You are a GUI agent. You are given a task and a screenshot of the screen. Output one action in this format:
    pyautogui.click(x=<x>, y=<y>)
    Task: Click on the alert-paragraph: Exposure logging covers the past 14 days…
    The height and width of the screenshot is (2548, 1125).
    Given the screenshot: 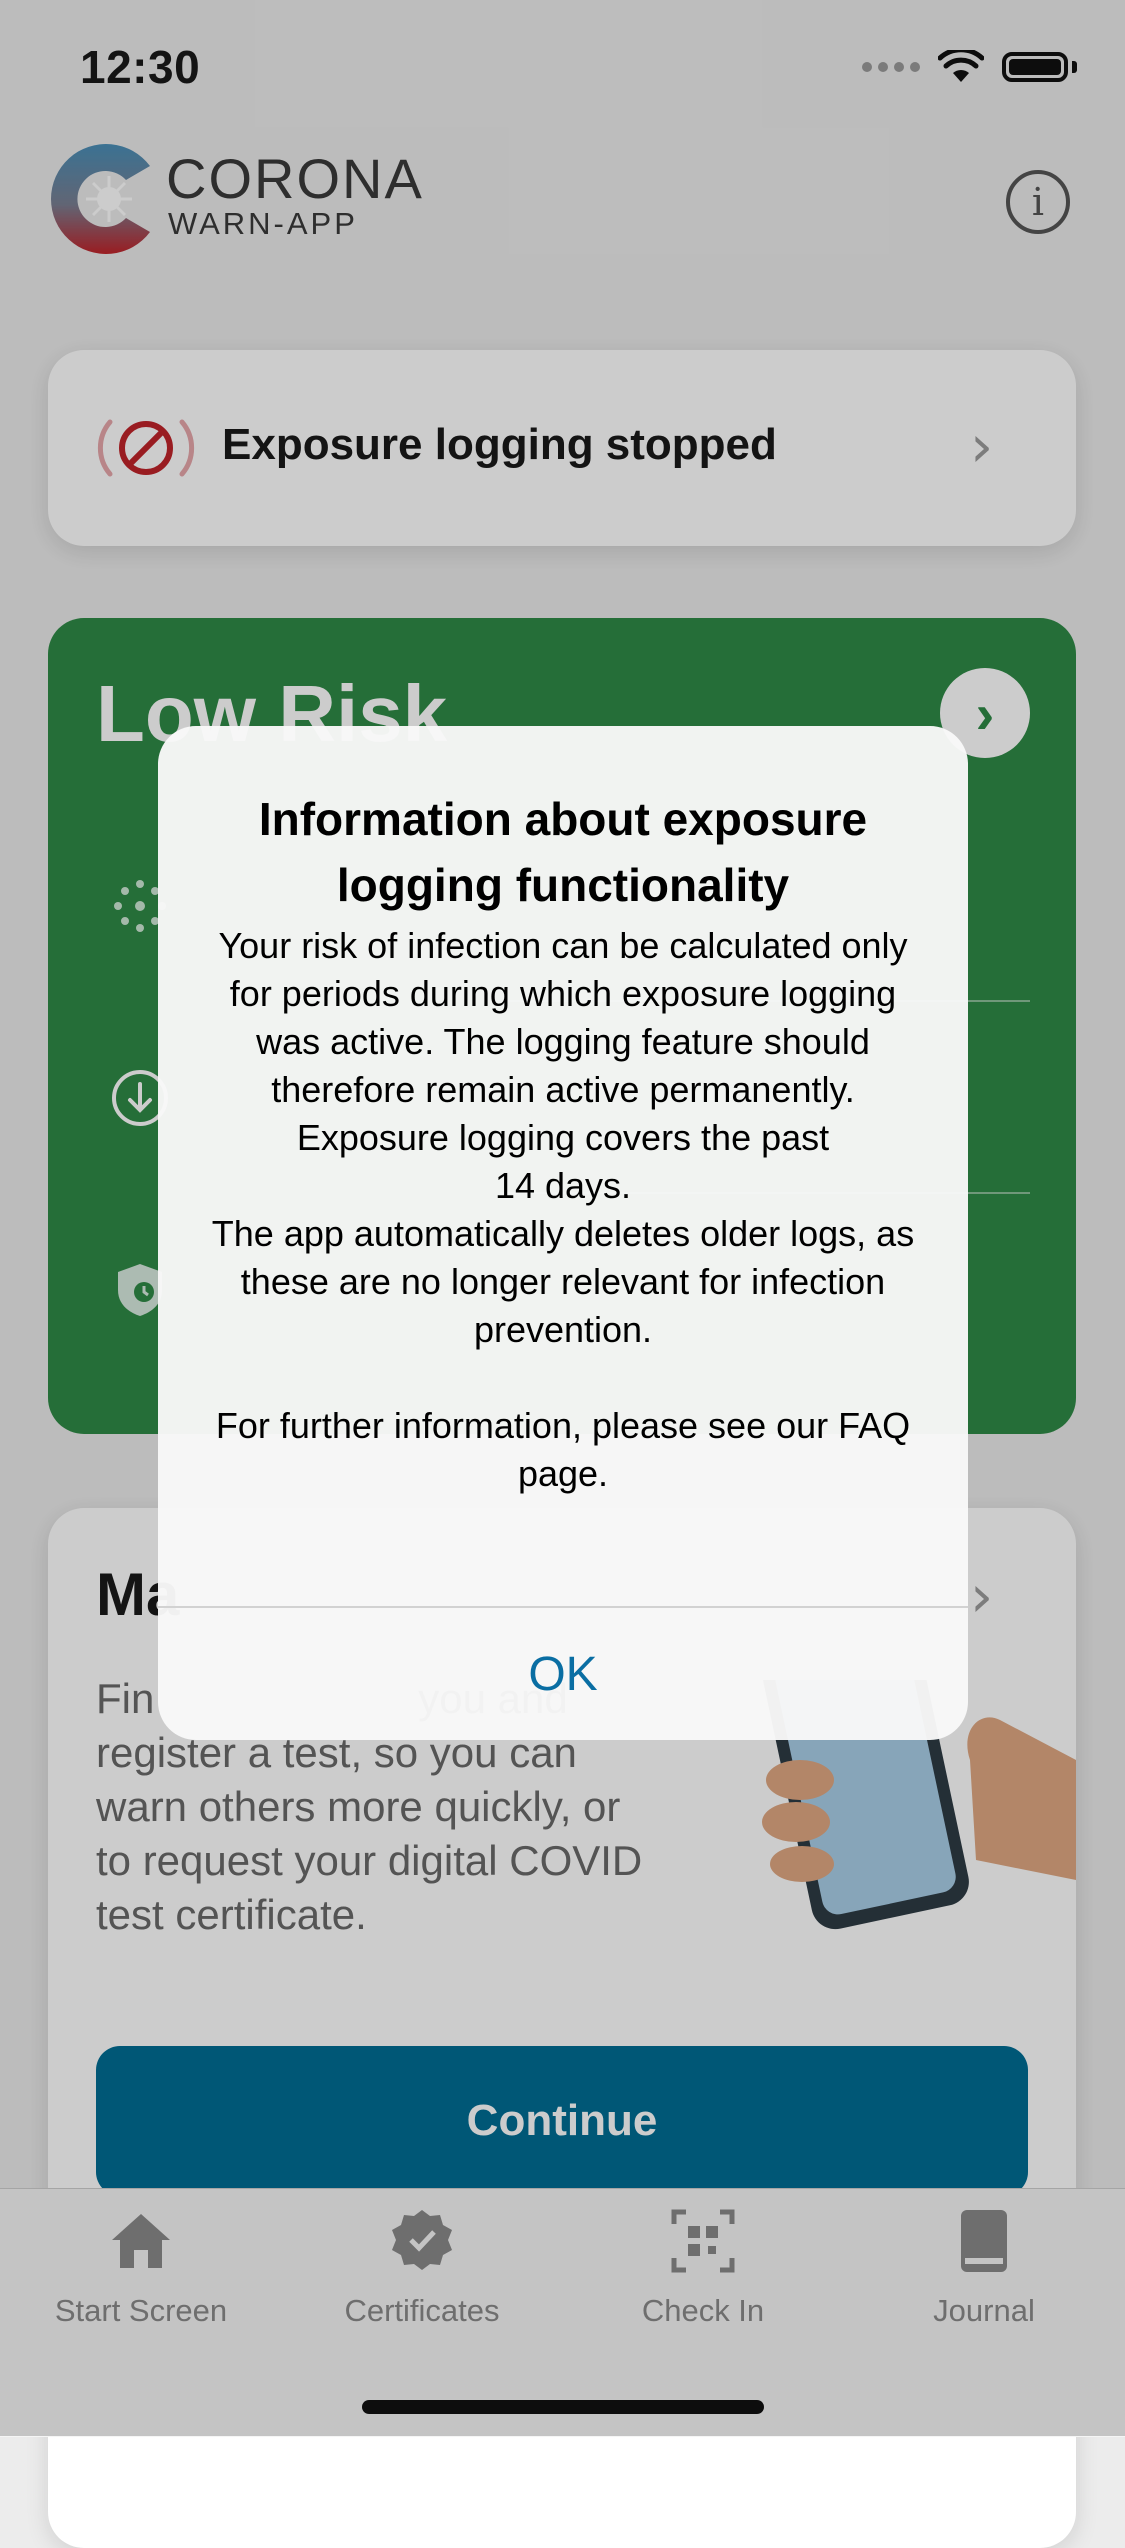 What is the action you would take?
    pyautogui.click(x=563, y=1161)
    